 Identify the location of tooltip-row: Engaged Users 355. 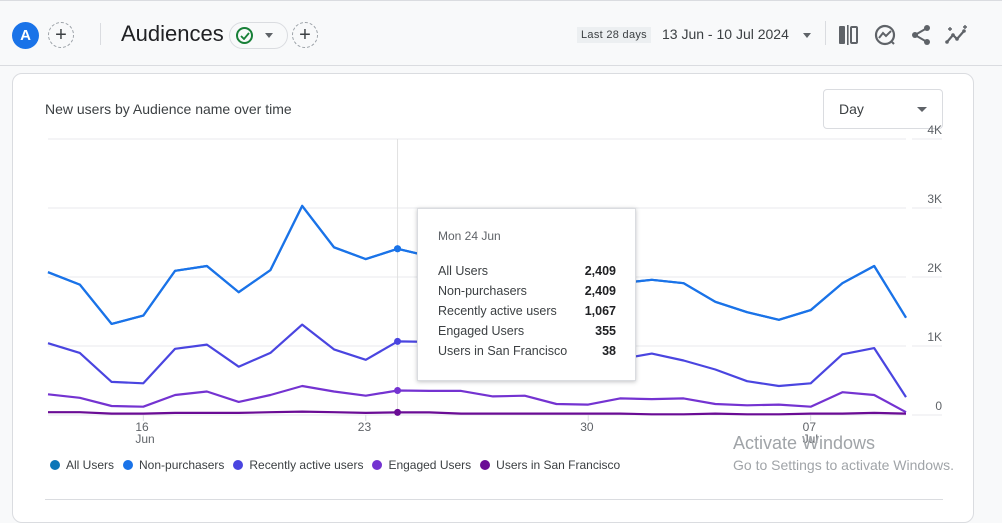
(527, 331).